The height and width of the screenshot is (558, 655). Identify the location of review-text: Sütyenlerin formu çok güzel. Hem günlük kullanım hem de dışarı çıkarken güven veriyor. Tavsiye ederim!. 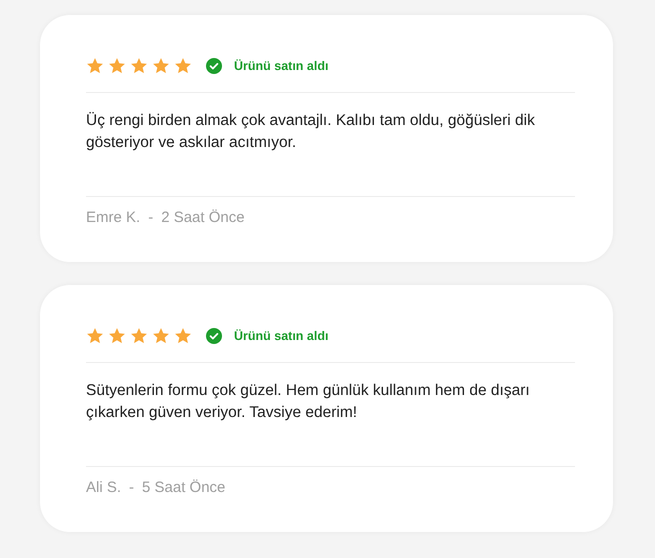
(308, 402).